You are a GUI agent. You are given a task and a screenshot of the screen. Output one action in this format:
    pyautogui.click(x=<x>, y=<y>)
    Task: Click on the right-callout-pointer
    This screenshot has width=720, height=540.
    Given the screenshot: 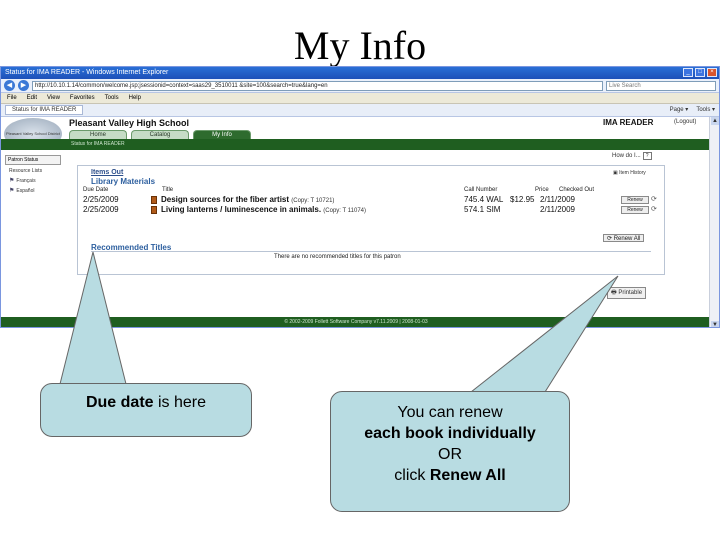 What is the action you would take?
    pyautogui.click(x=544, y=334)
    